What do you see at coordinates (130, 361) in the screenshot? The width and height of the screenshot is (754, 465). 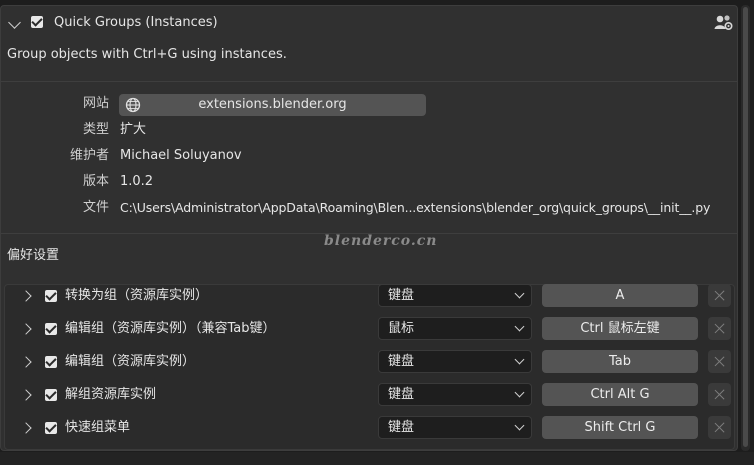 I see `keymap-name: 编辑组（资源库实例）` at bounding box center [130, 361].